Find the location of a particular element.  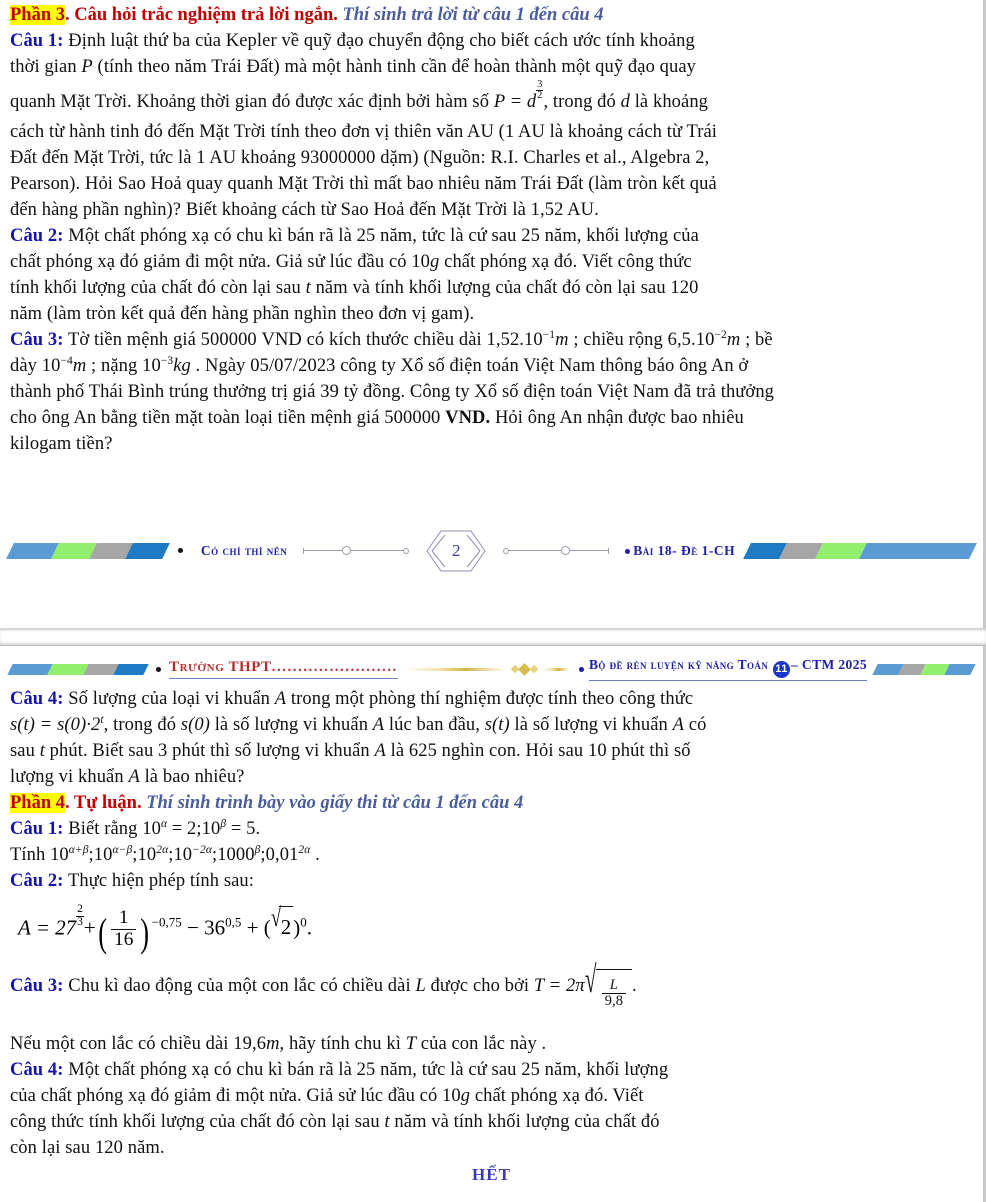

q4-text-2d: là số lượng vi khuẩn is located at coordinates (591, 725).